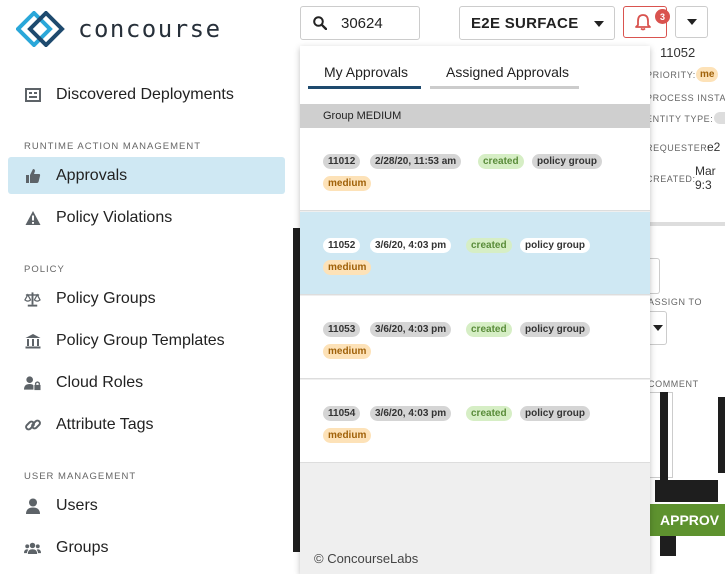 This screenshot has width=725, height=574. I want to click on search-box, so click(360, 23).